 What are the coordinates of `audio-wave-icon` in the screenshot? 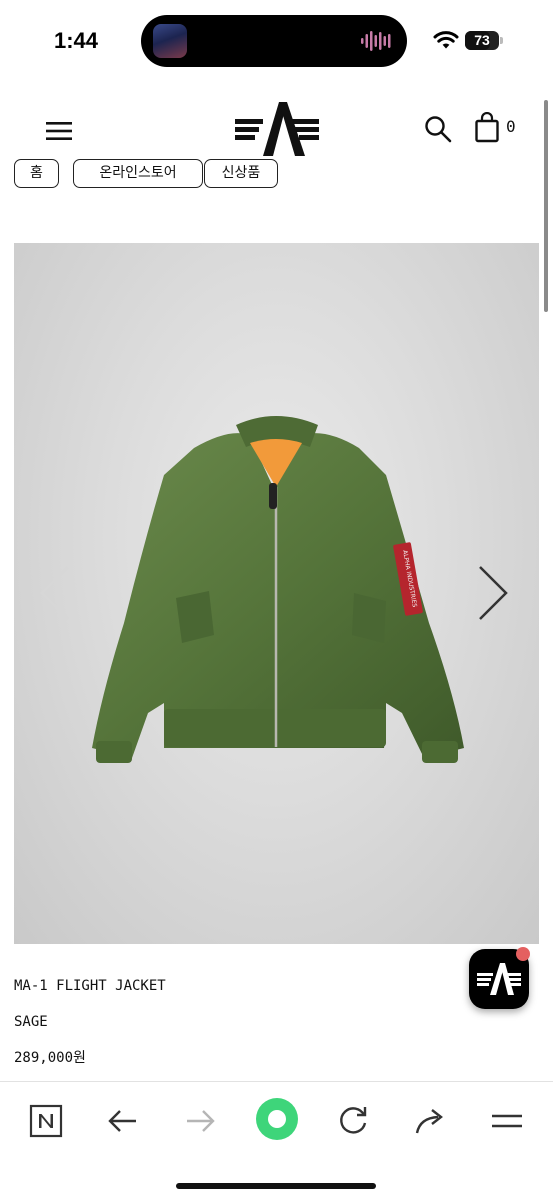 It's located at (376, 41).